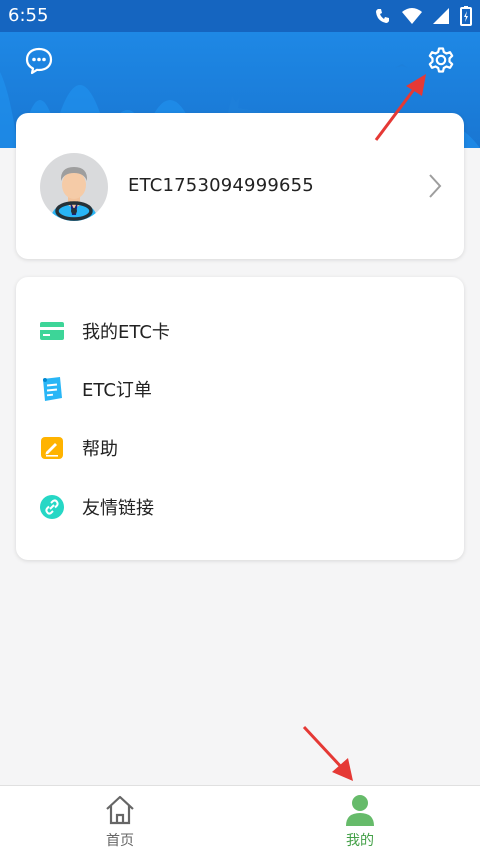 The image size is (480, 855). I want to click on tab-home: 首页, so click(120, 820).